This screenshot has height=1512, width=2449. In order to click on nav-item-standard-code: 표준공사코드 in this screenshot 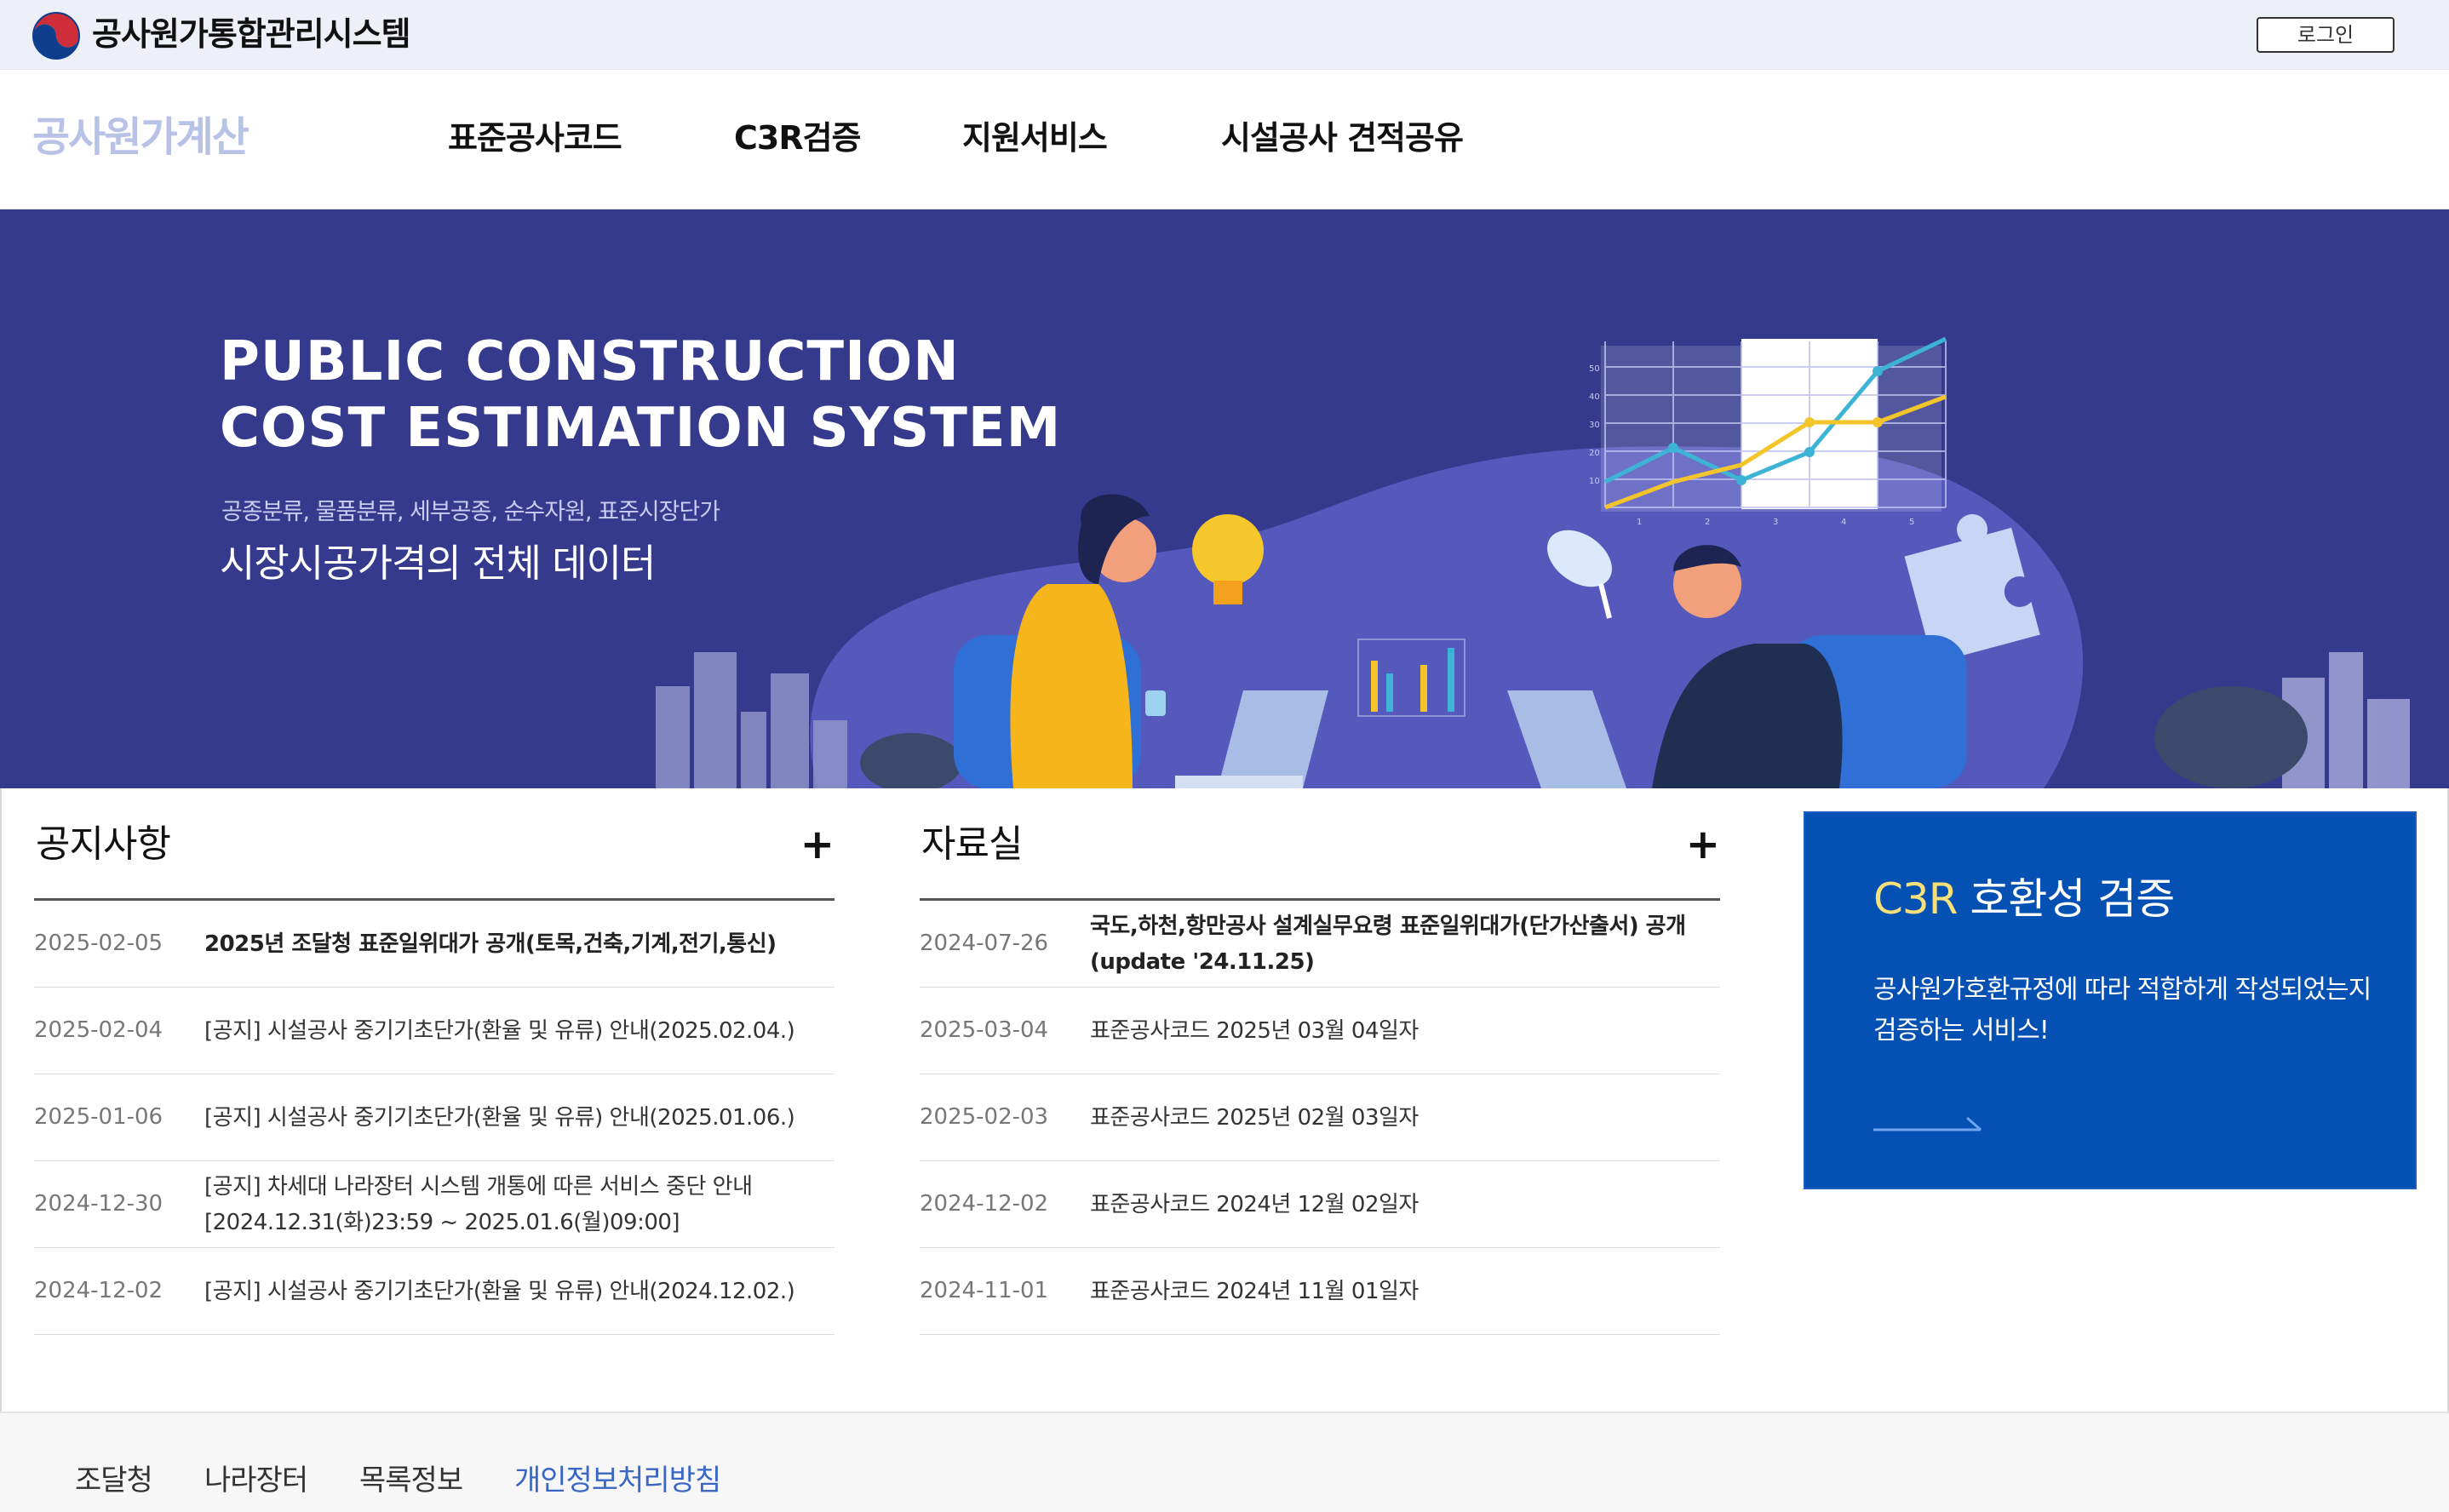, I will do `click(535, 137)`.